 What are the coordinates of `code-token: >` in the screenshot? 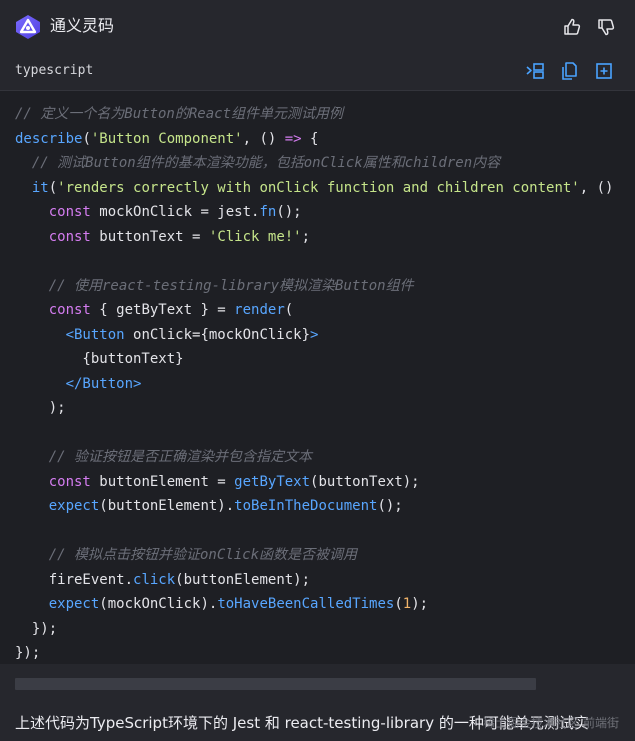 It's located at (314, 334).